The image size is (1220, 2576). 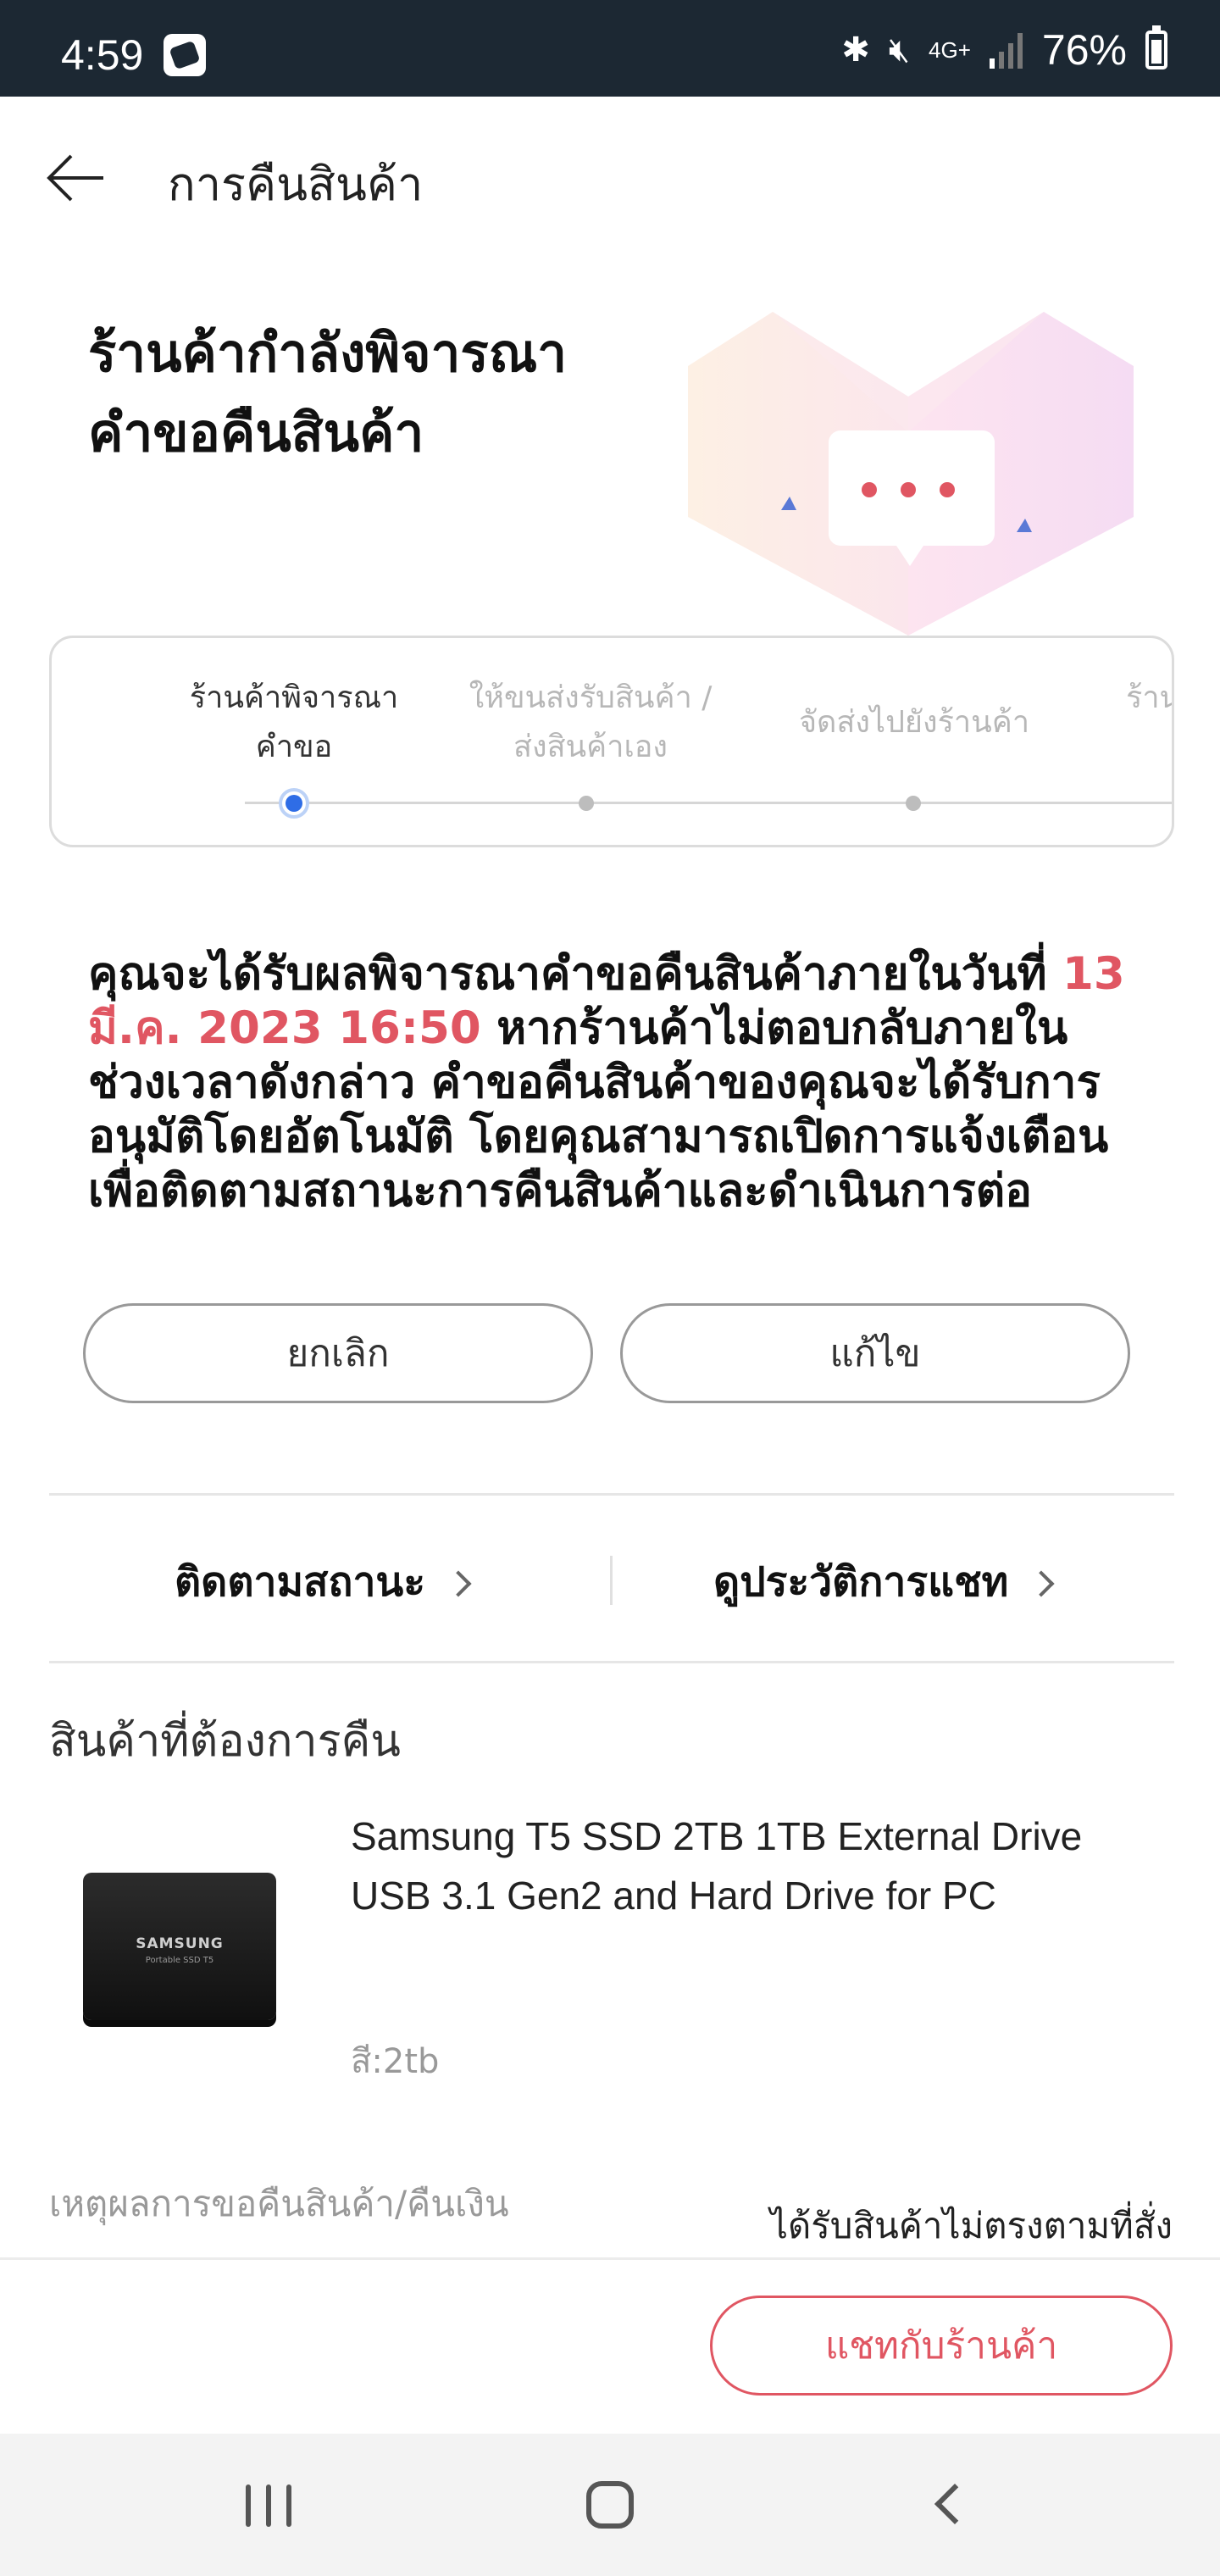 What do you see at coordinates (950, 50) in the screenshot?
I see `4g-lte-icon: 4G+` at bounding box center [950, 50].